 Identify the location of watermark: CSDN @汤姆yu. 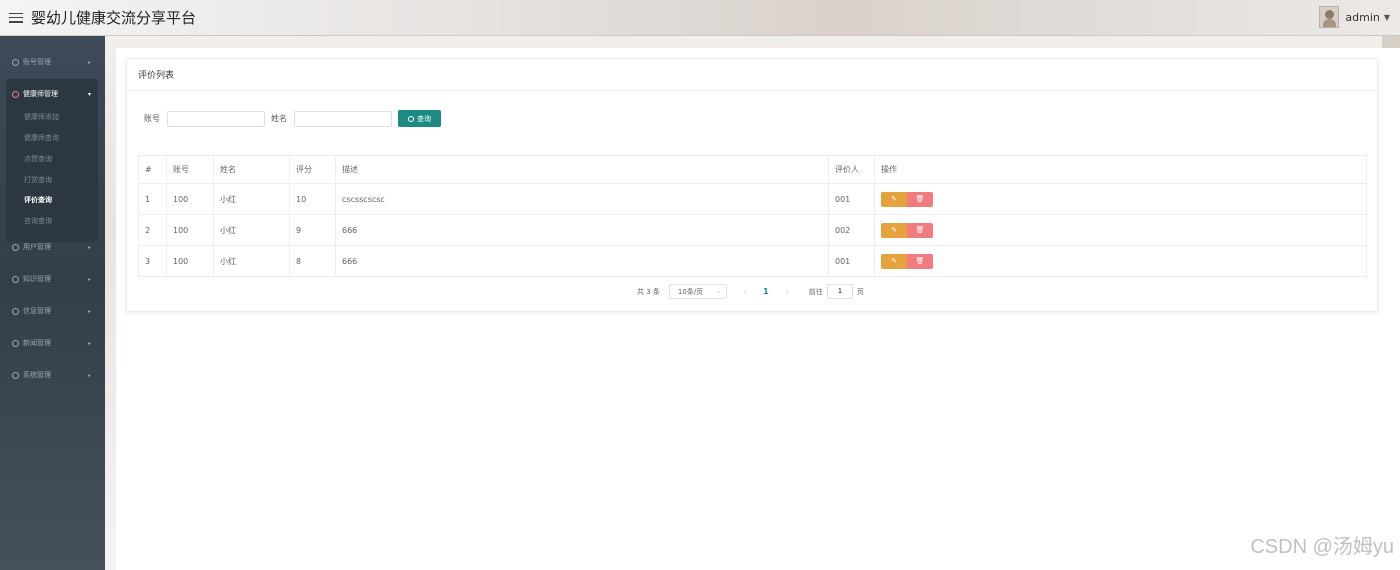
(1322, 547).